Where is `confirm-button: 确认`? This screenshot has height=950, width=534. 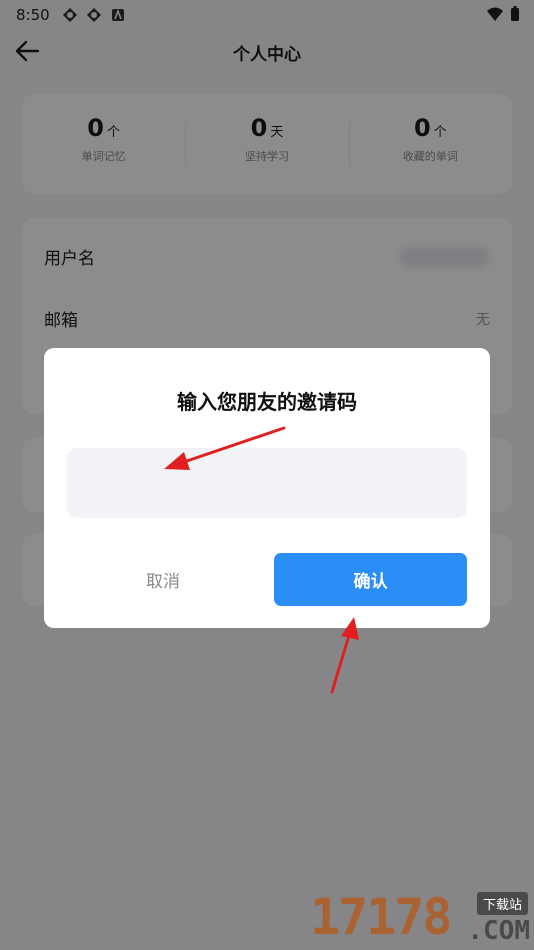
confirm-button: 确认 is located at coordinates (370, 579).